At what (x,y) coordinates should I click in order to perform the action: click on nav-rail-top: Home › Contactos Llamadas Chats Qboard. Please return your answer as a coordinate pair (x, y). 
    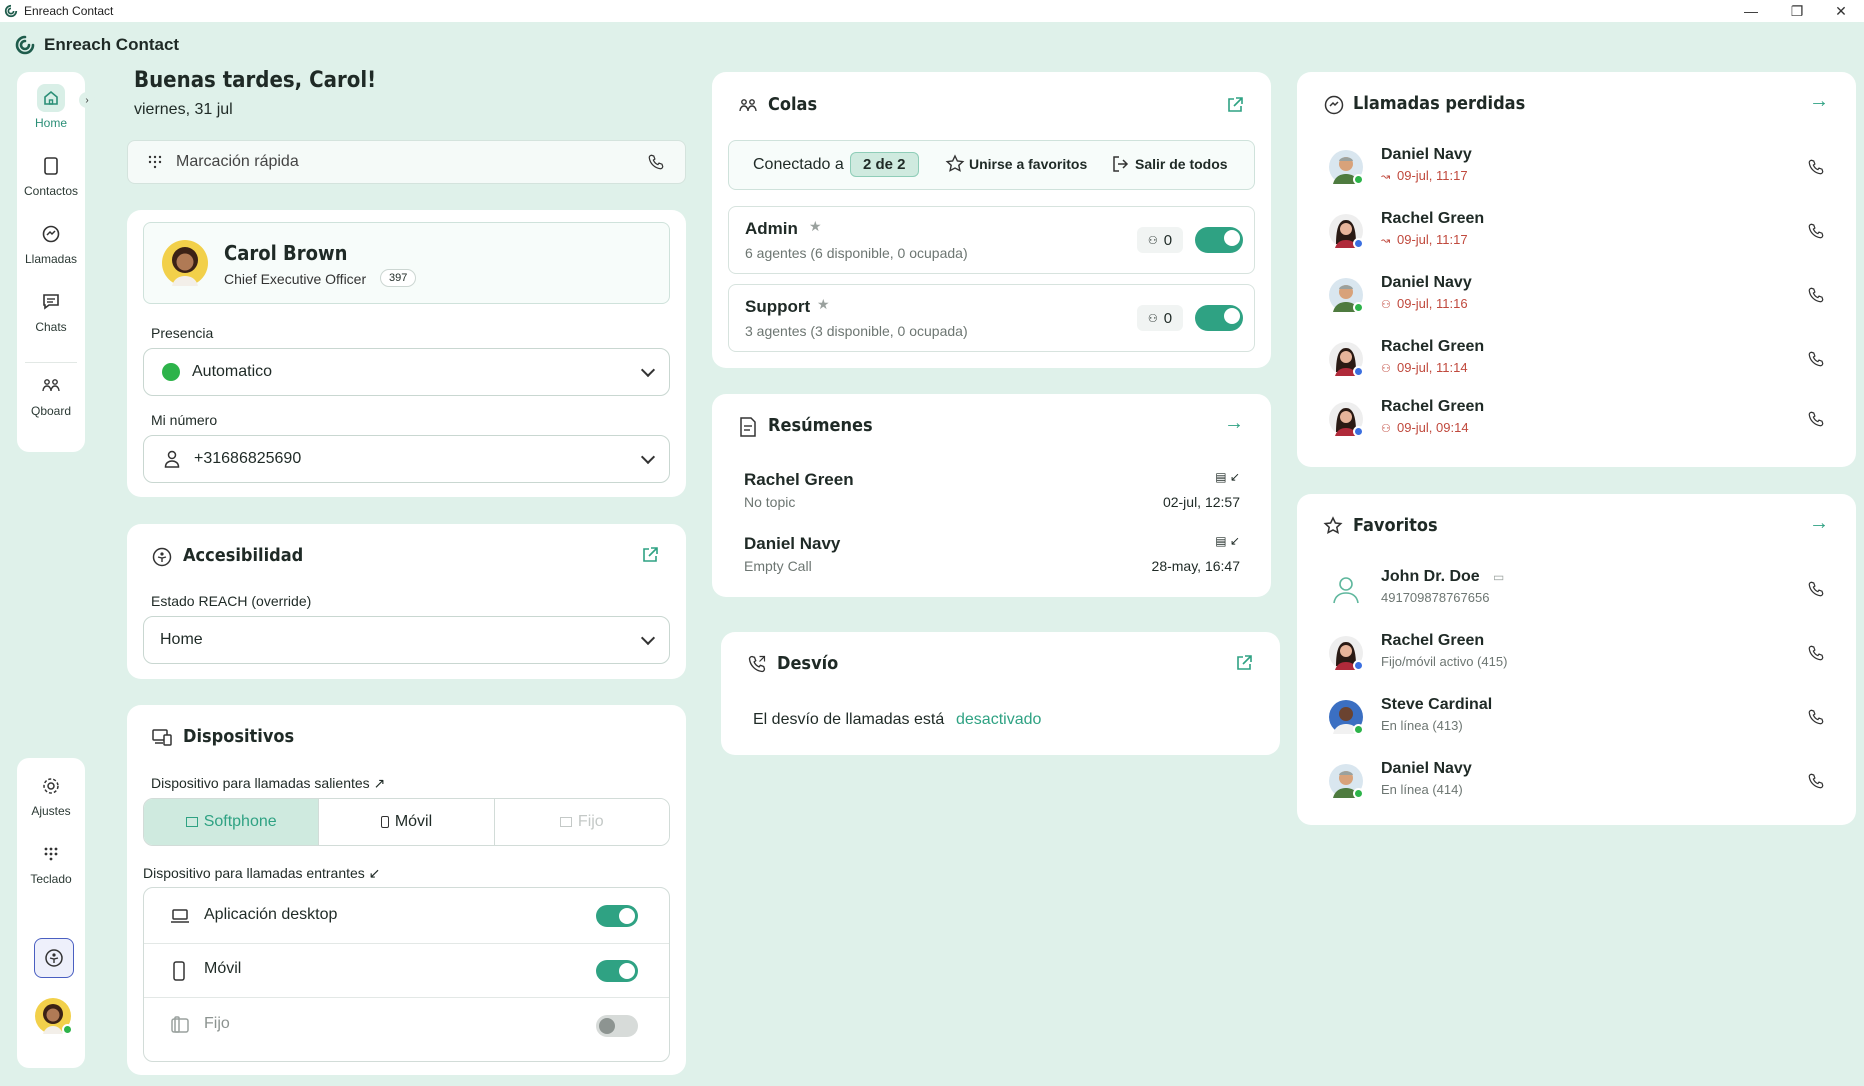
    Looking at the image, I should click on (56, 262).